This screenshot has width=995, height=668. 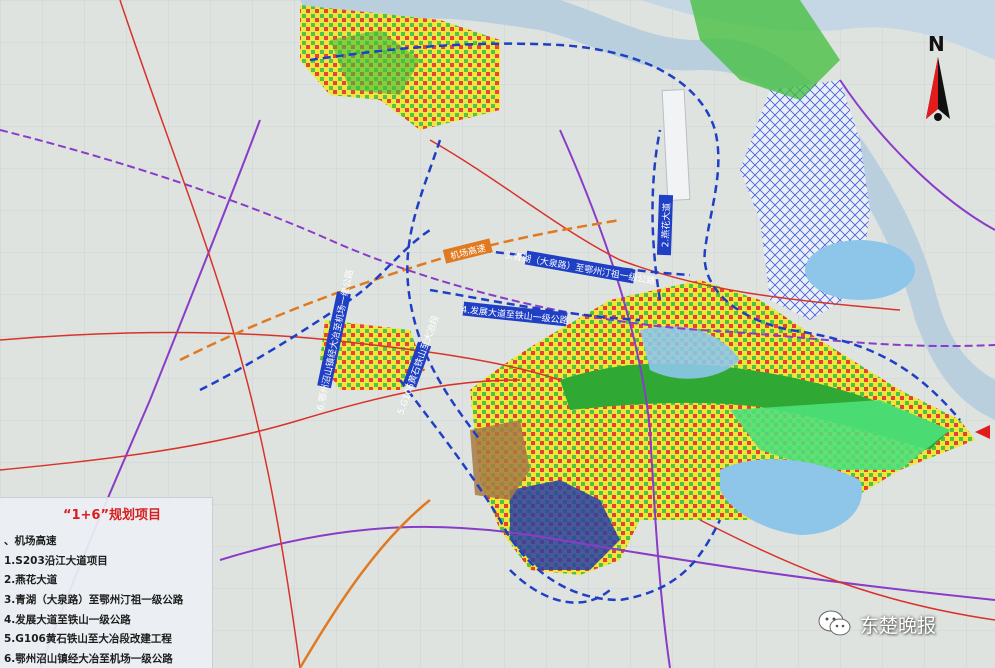 What do you see at coordinates (936, 44) in the screenshot?
I see `compass-label: N` at bounding box center [936, 44].